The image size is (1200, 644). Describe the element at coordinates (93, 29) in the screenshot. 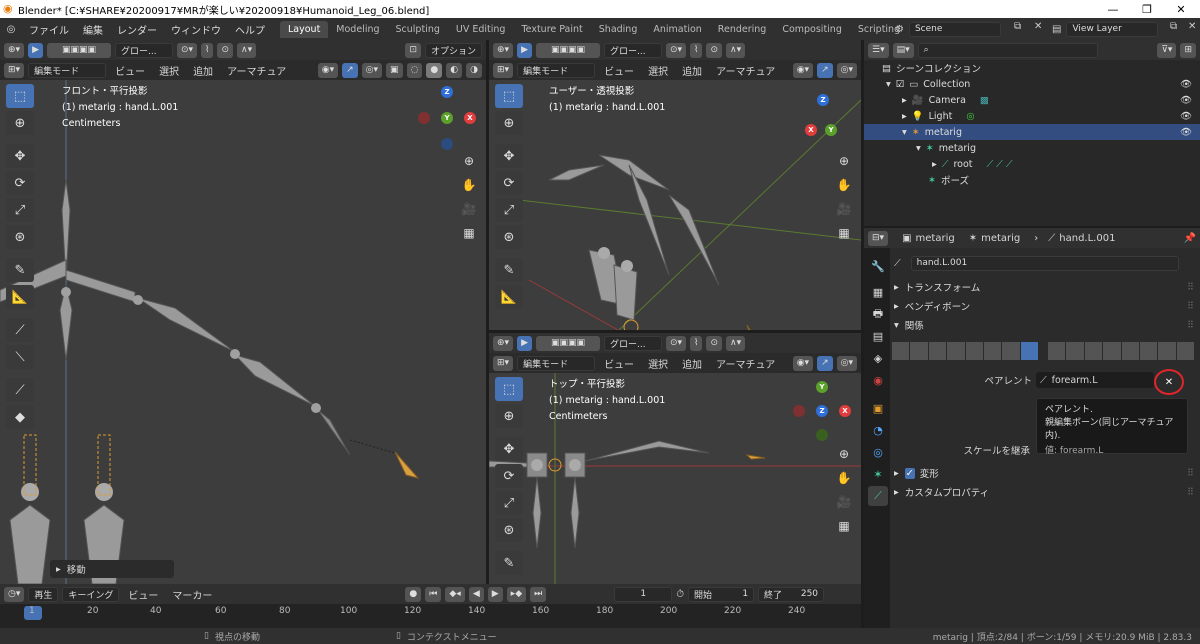

I see `menu-edit: 編集` at that location.